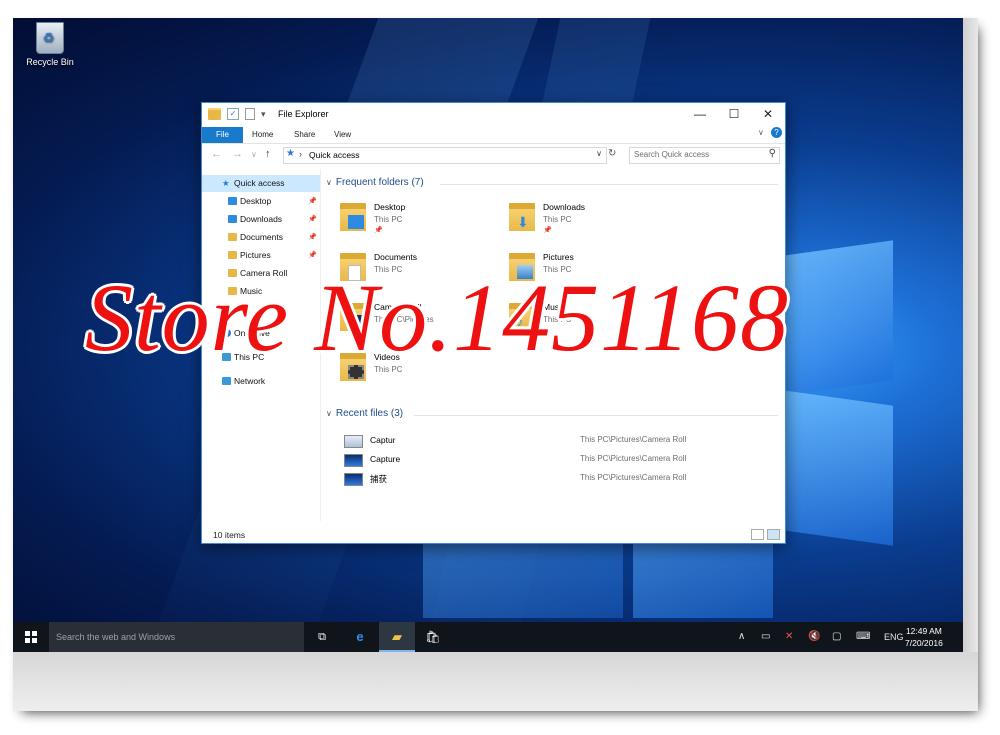 The image size is (1000, 735). What do you see at coordinates (254, 154) in the screenshot?
I see `recent-locations-chevron-icon: ∨` at bounding box center [254, 154].